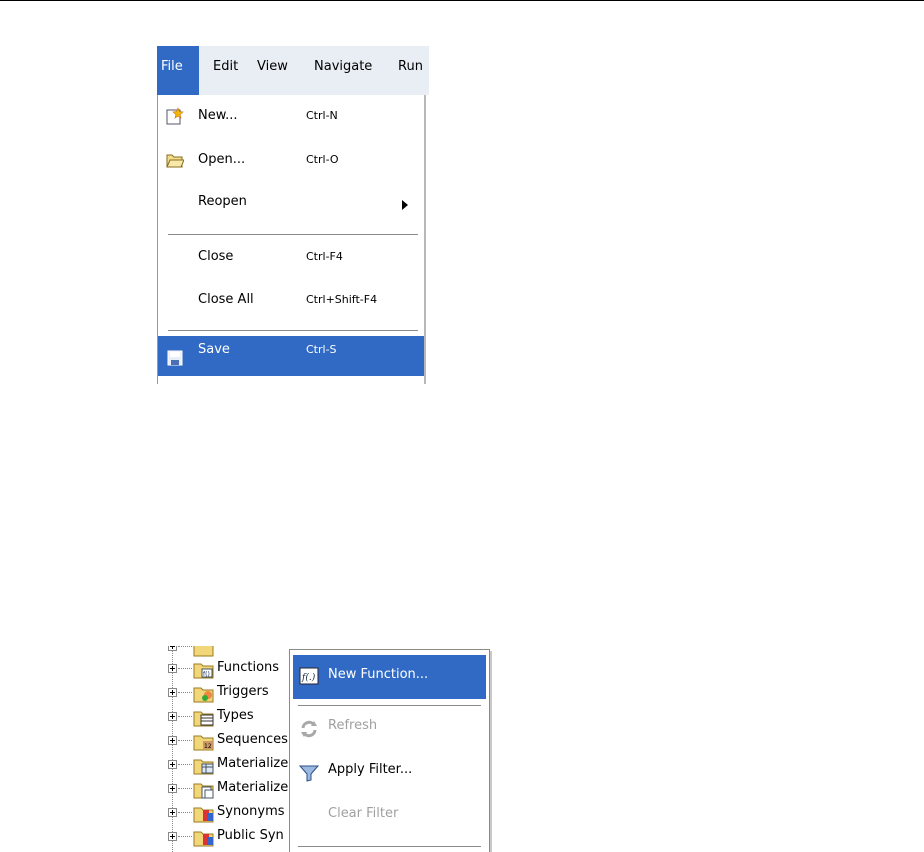  I want to click on menu-view-label: View, so click(272, 66).